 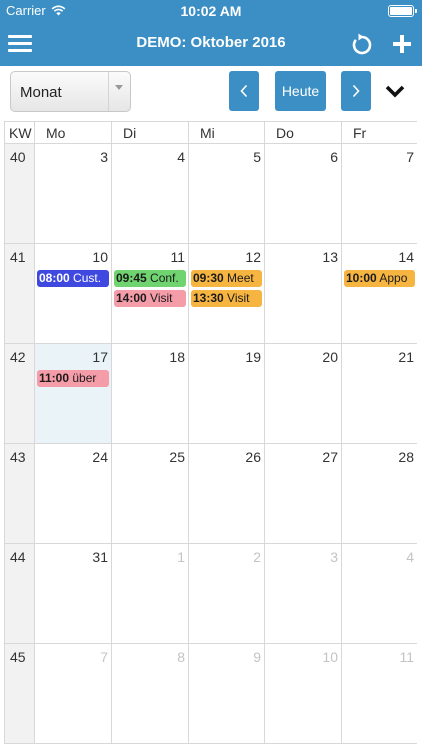 What do you see at coordinates (253, 257) in the screenshot?
I see `day-number: 12` at bounding box center [253, 257].